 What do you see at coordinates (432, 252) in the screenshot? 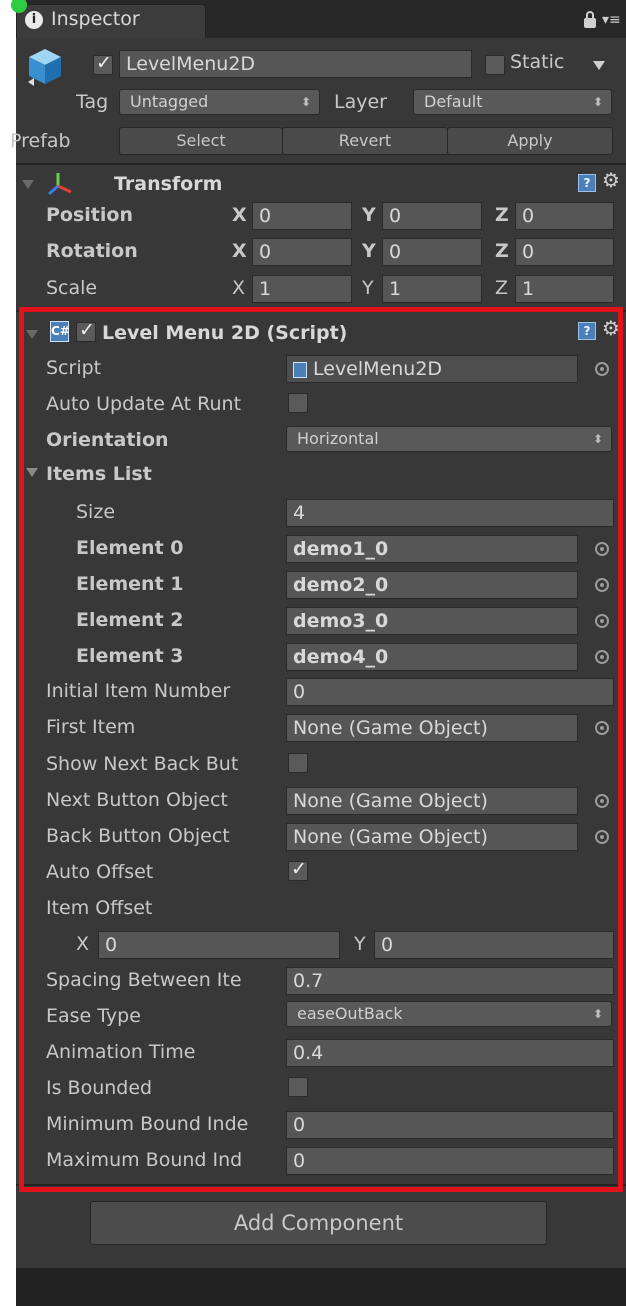
I see `rotation-y-field: 0` at bounding box center [432, 252].